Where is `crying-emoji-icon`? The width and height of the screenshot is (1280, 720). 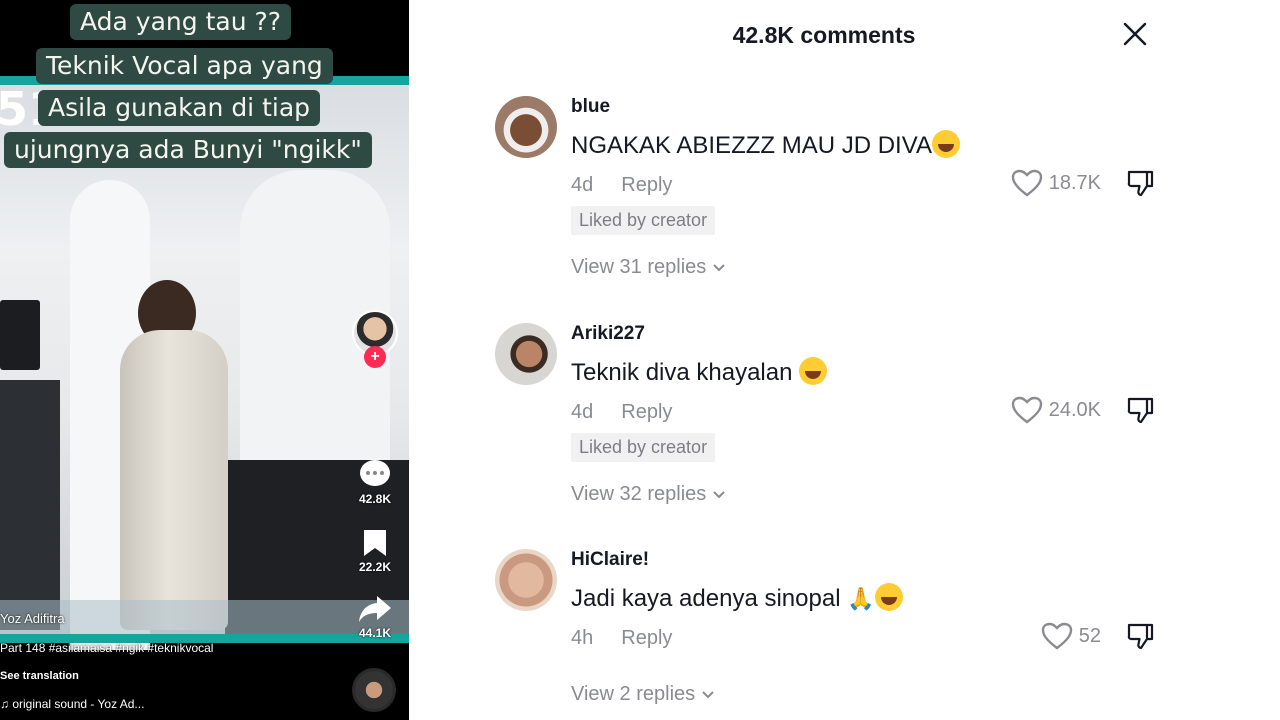
crying-emoji-icon is located at coordinates (888, 597).